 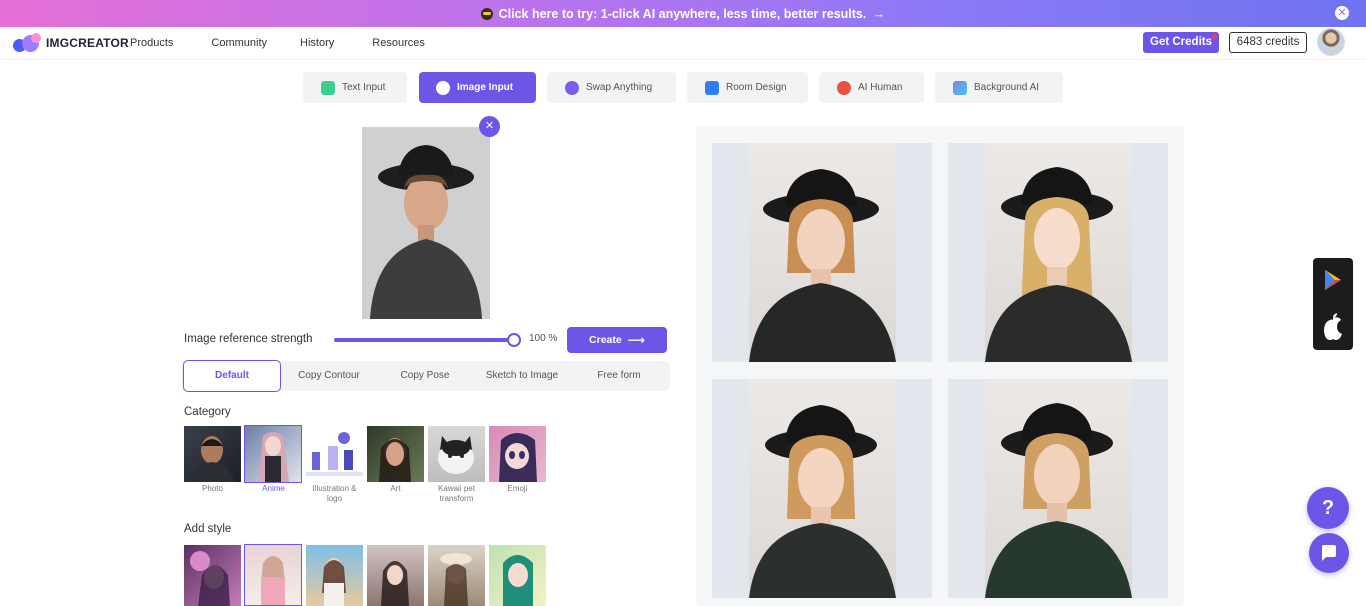 I want to click on category-emoji, so click(x=517, y=454).